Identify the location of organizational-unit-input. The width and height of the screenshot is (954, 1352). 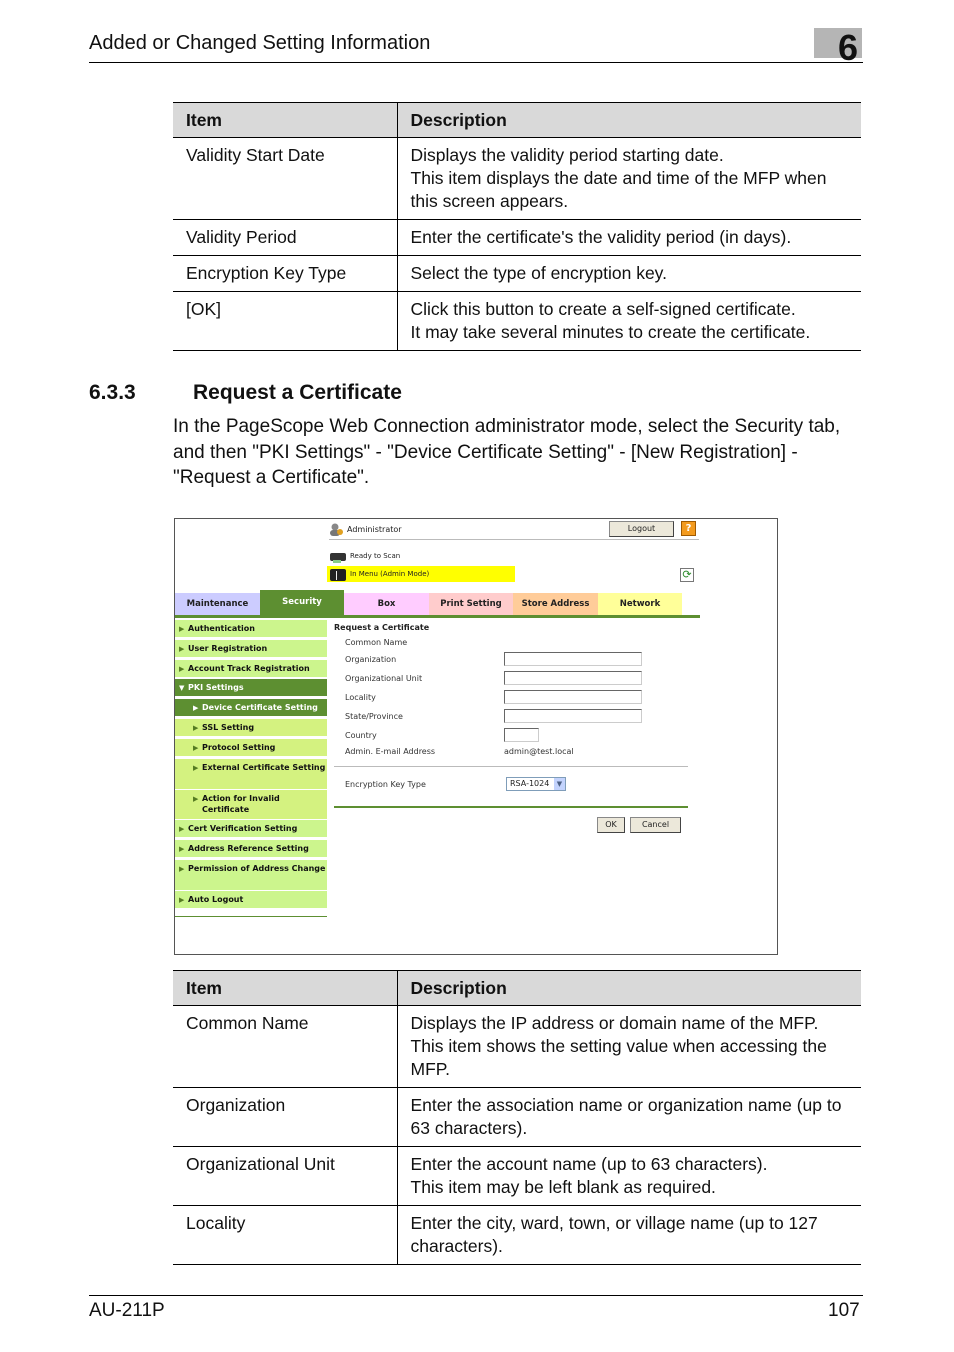
(573, 678).